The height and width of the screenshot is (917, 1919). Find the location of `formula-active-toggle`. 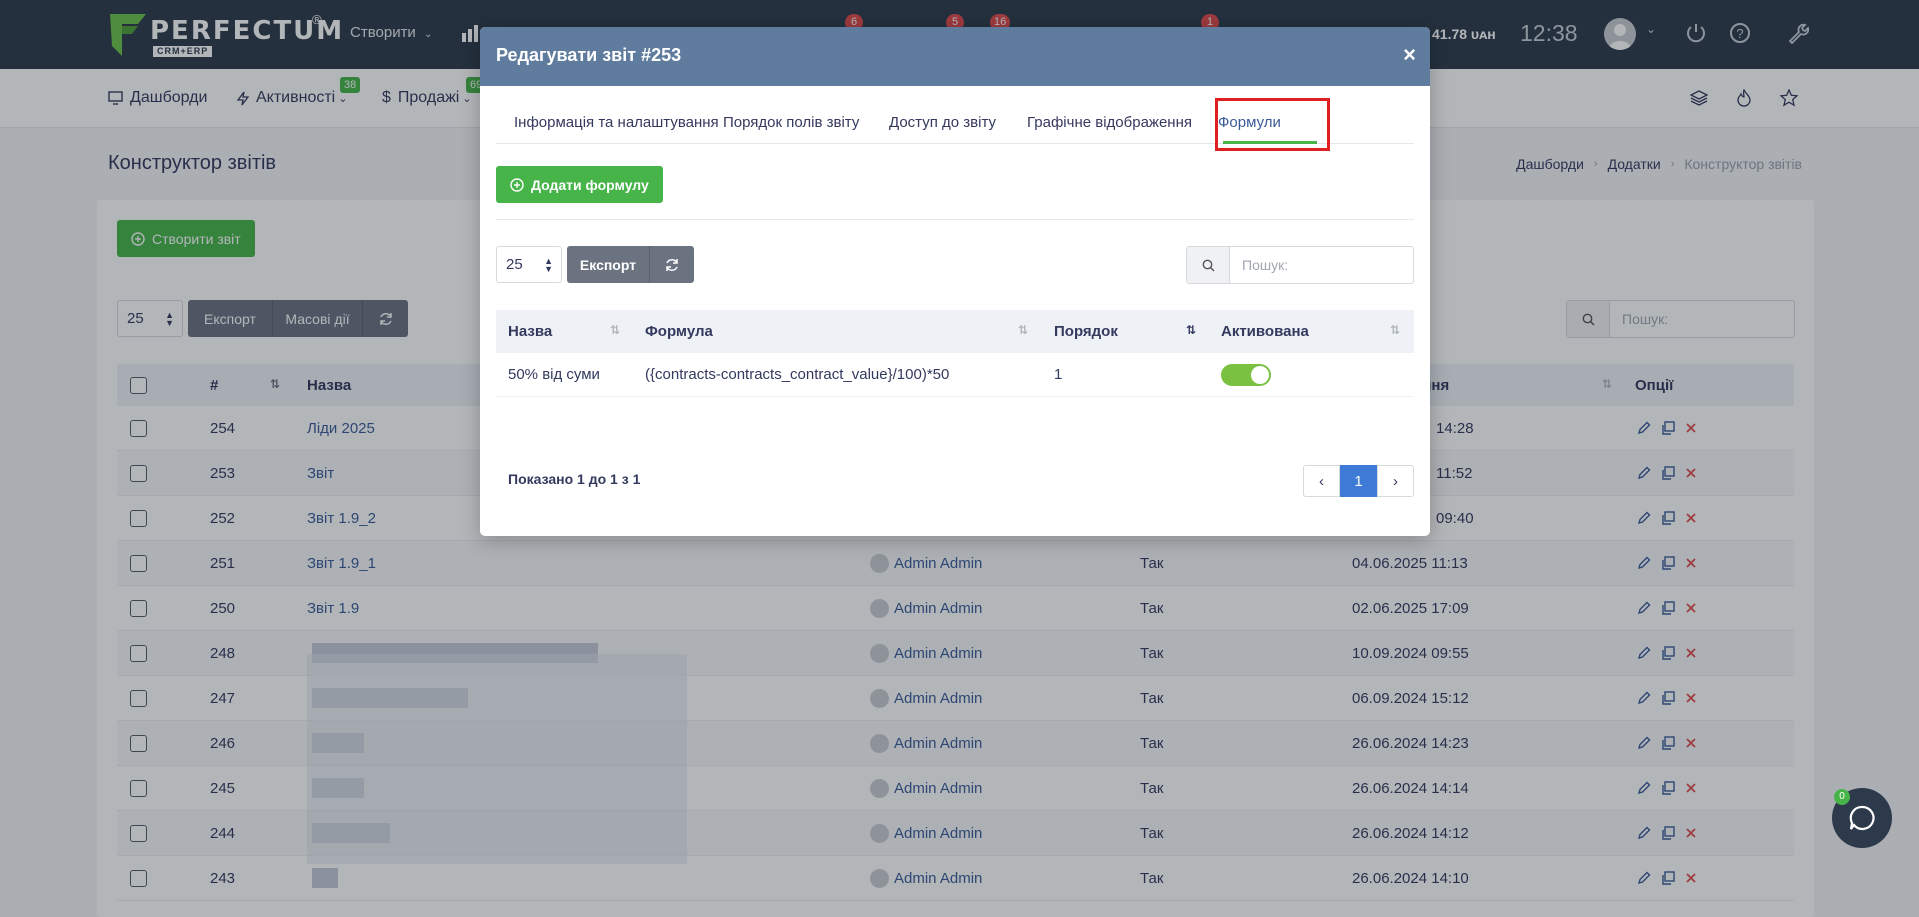

formula-active-toggle is located at coordinates (1246, 374).